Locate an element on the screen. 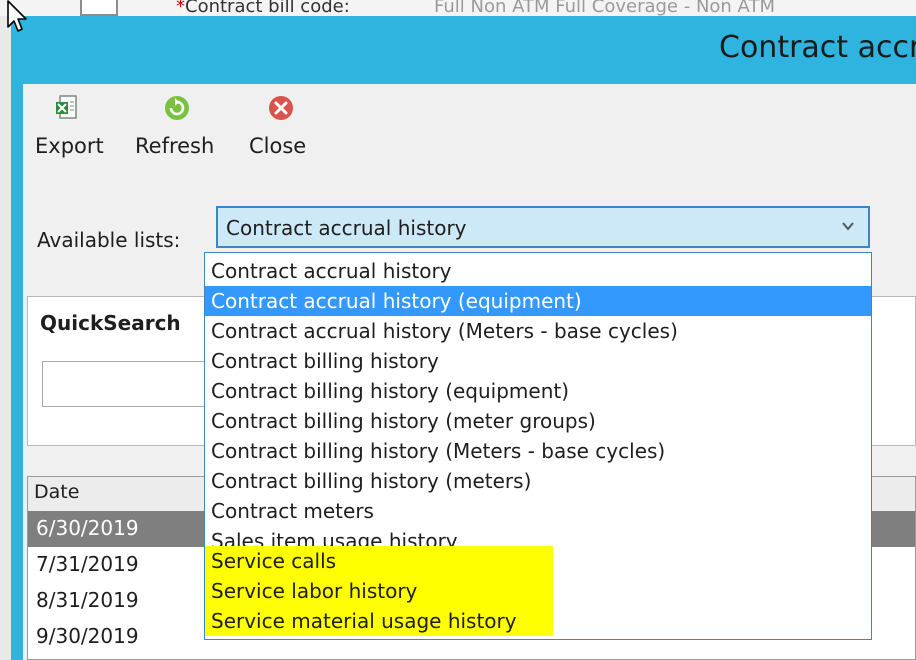 The height and width of the screenshot is (660, 916). chevron-down-icon is located at coordinates (848, 226).